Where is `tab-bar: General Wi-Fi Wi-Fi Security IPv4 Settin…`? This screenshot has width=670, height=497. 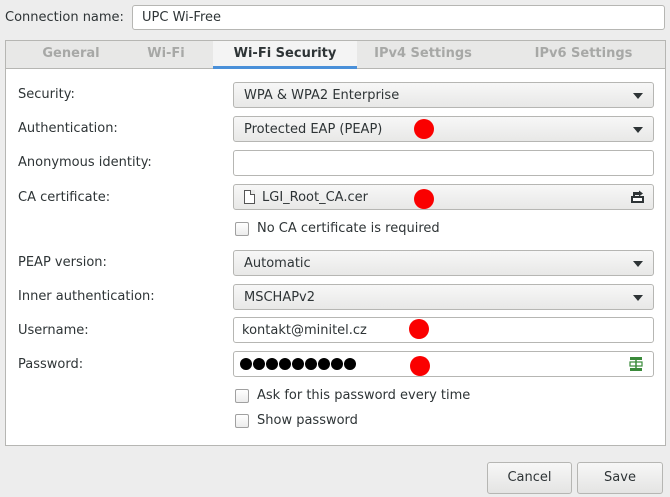
tab-bar: General Wi-Fi Wi-Fi Security IPv4 Settin… is located at coordinates (335, 55).